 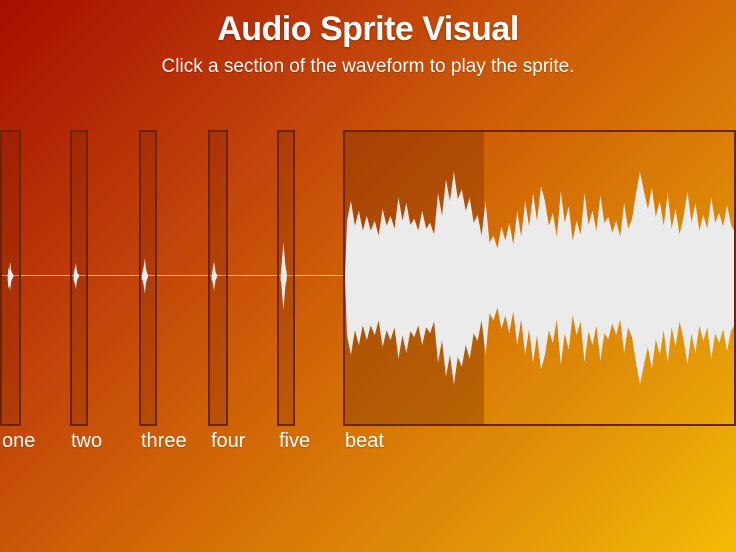 What do you see at coordinates (228, 441) in the screenshot?
I see `sprite-label-four: four` at bounding box center [228, 441].